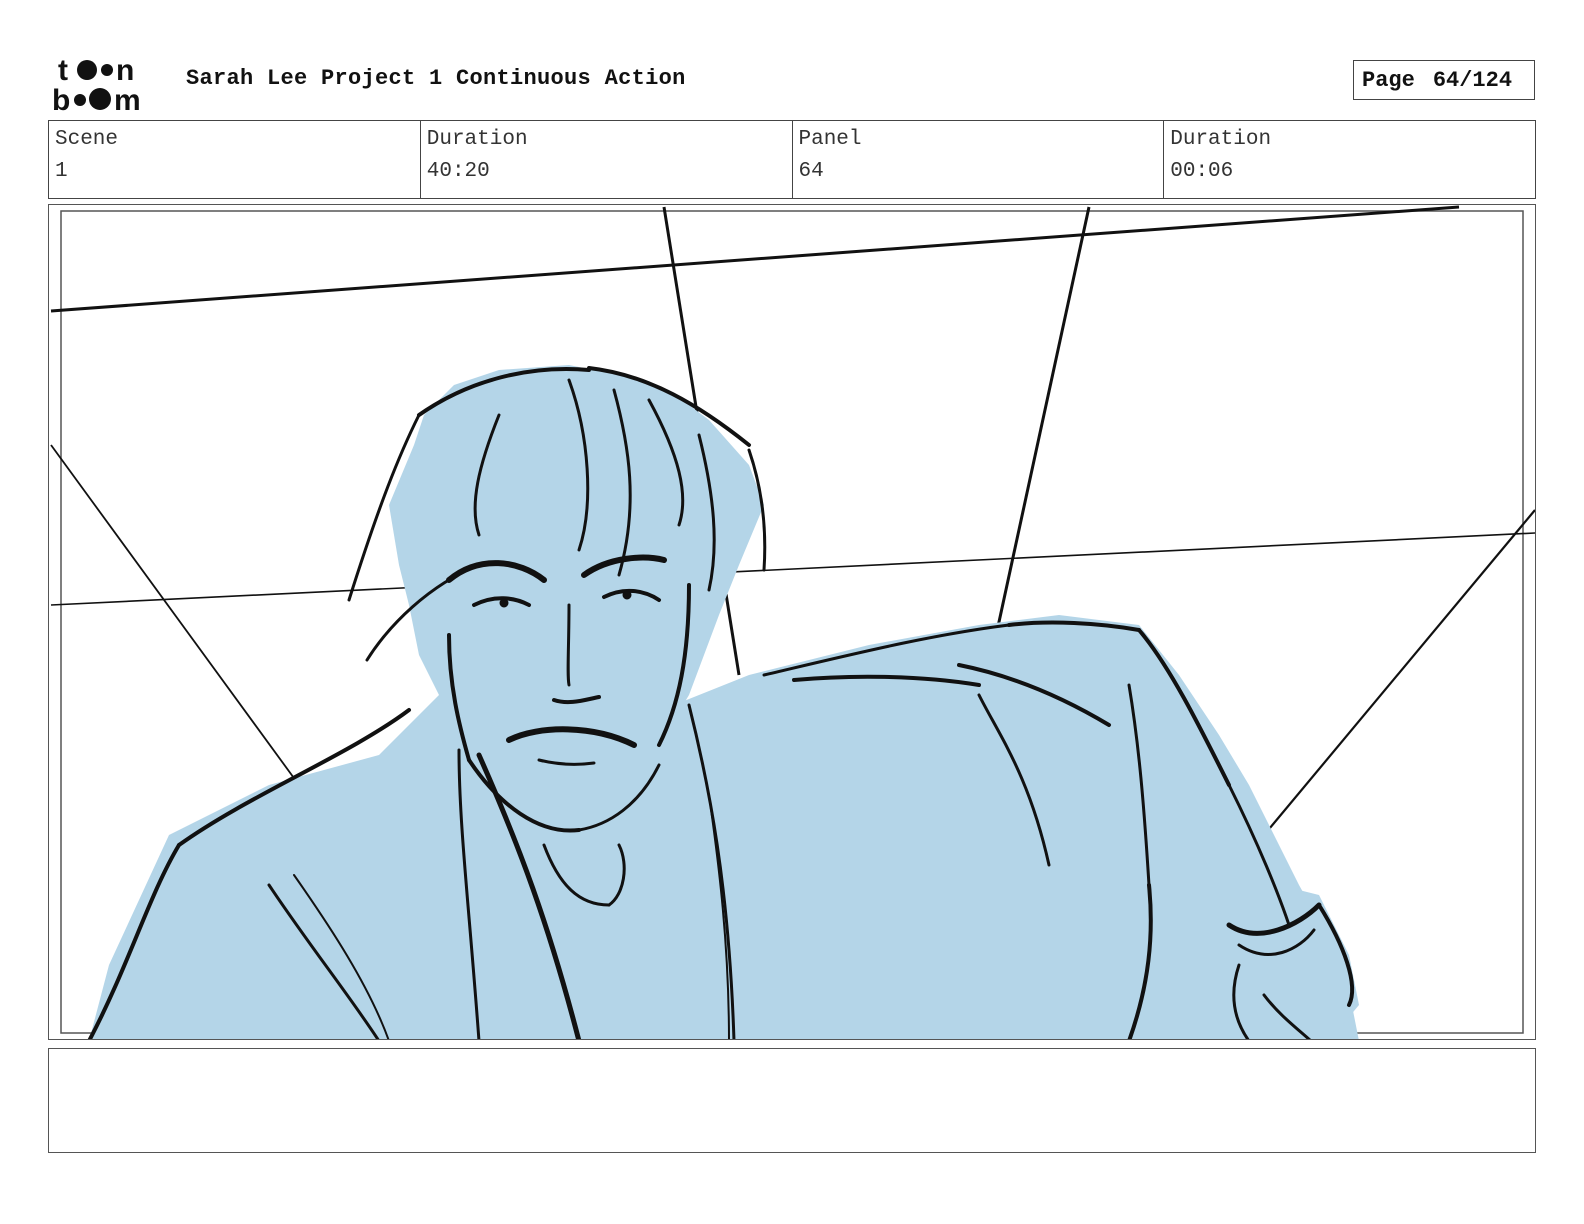  I want to click on svg-text: n, so click(125, 70).